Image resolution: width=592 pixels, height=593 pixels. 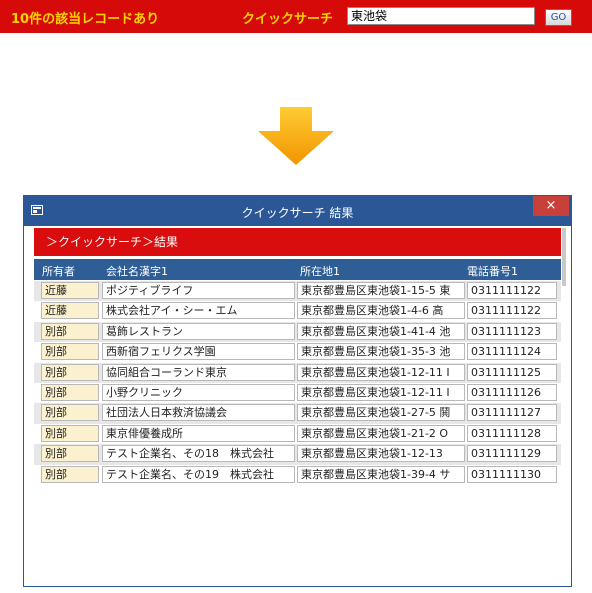 I want to click on column-header-address: 所在地1, so click(x=320, y=271).